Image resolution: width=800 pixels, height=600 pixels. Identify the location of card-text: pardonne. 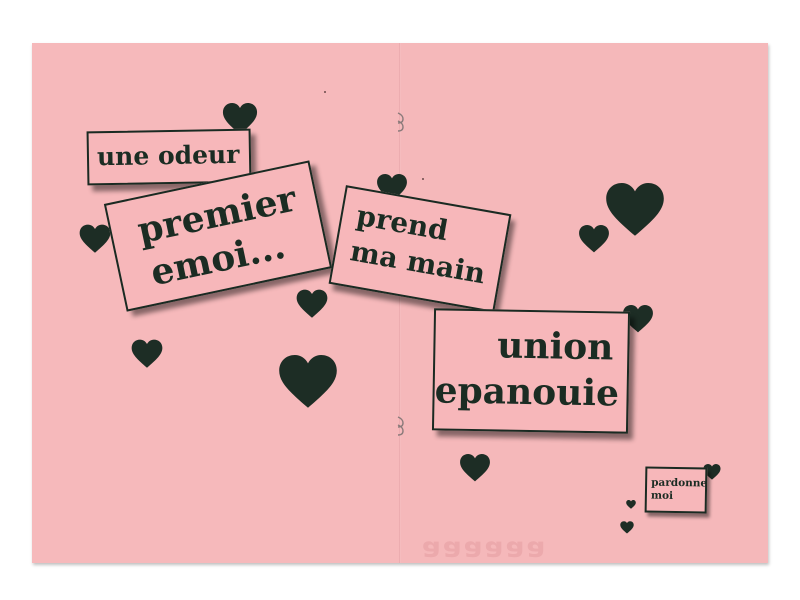
(679, 483).